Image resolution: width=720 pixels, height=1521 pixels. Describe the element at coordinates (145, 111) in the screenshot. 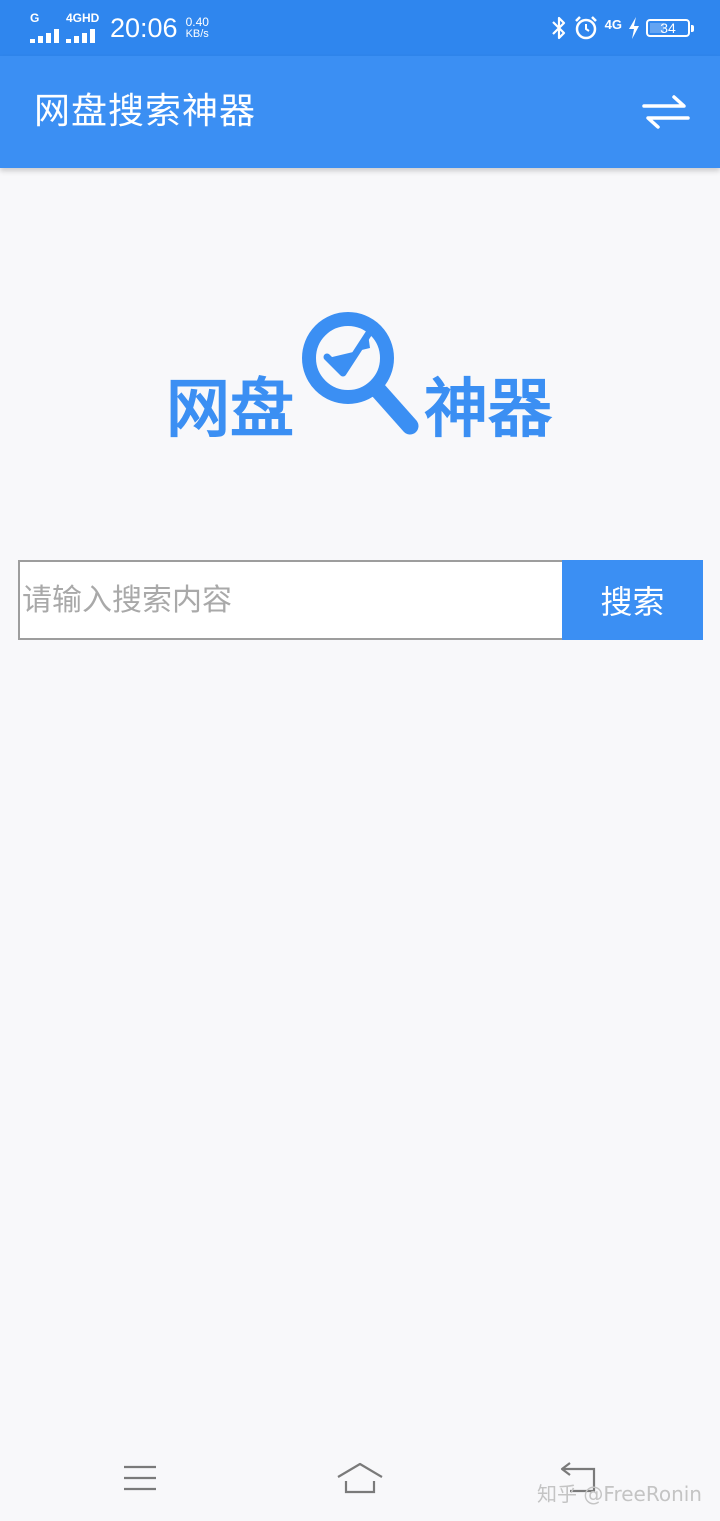

I see `app-title: 网盘搜索神器` at that location.